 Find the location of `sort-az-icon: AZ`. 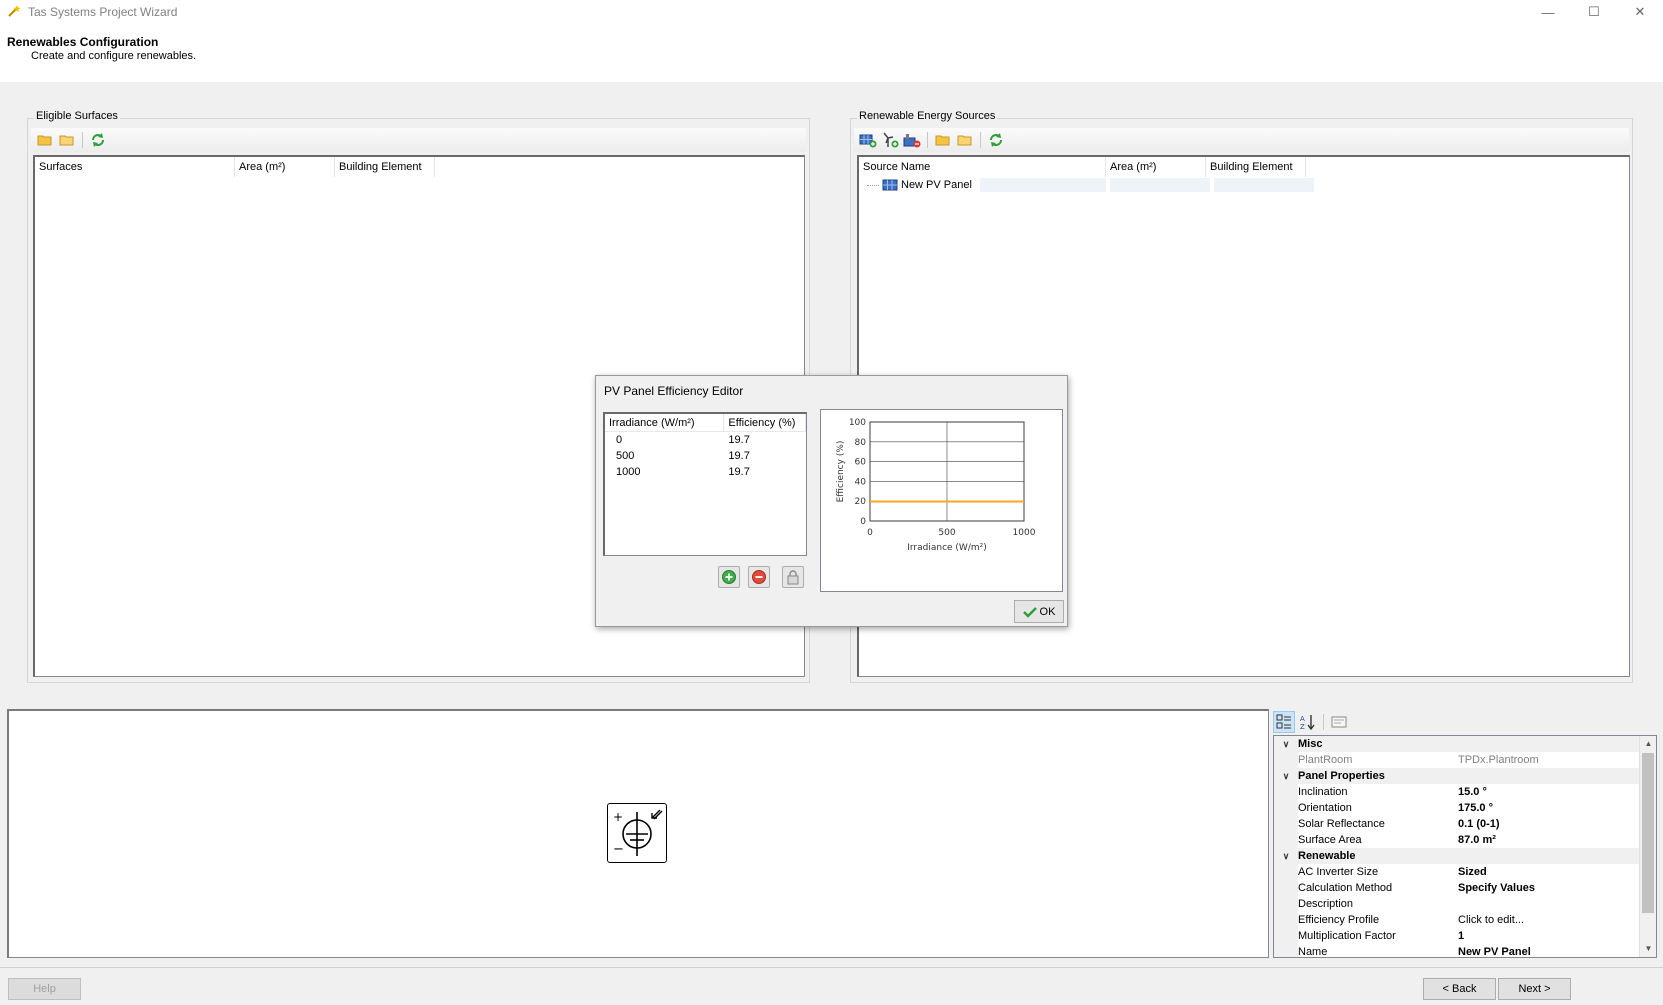

sort-az-icon: AZ is located at coordinates (1307, 722).